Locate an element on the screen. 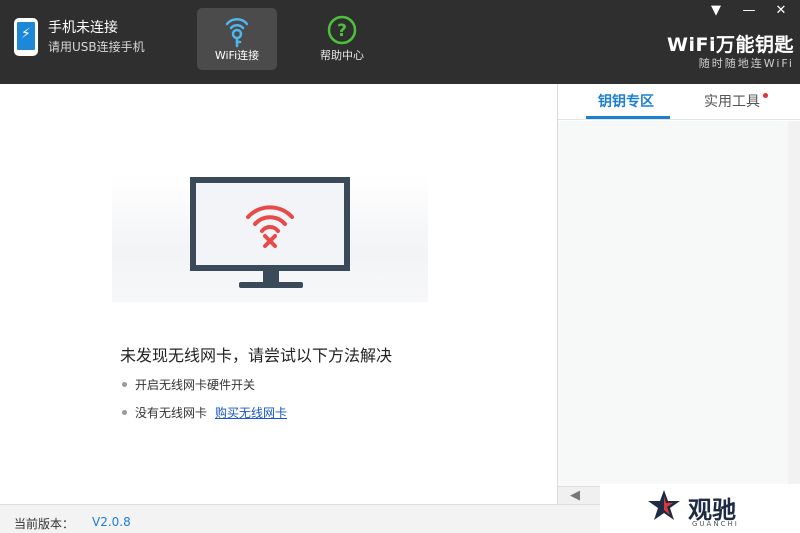 This screenshot has height=533, width=800. monitor-icon is located at coordinates (270, 224).